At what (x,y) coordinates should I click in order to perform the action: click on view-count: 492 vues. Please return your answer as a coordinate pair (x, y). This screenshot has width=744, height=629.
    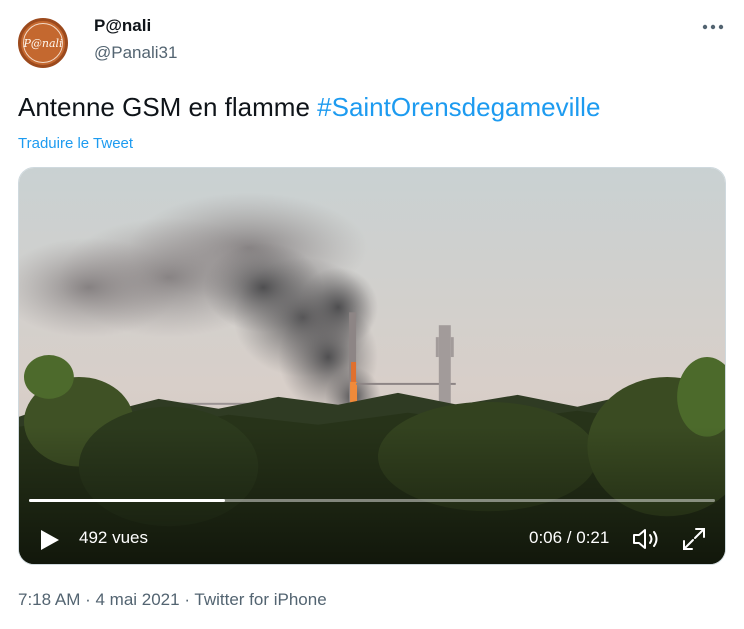
    Looking at the image, I should click on (113, 537).